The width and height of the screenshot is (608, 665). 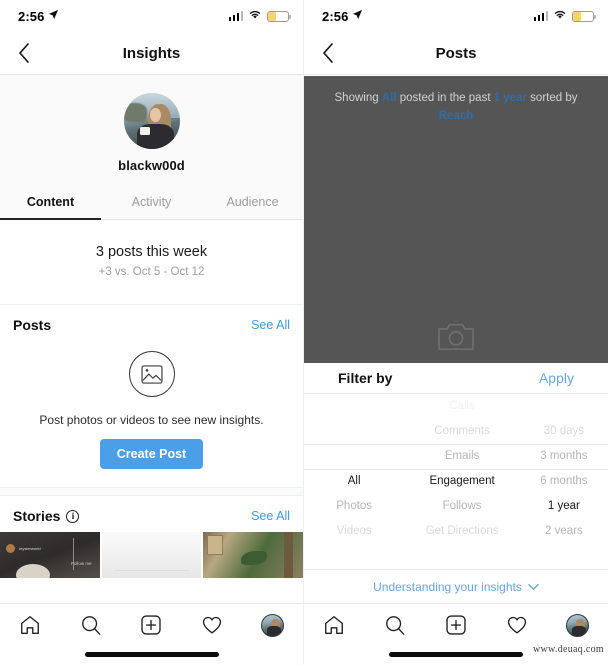 What do you see at coordinates (564, 431) in the screenshot?
I see `picker-item: 30 days` at bounding box center [564, 431].